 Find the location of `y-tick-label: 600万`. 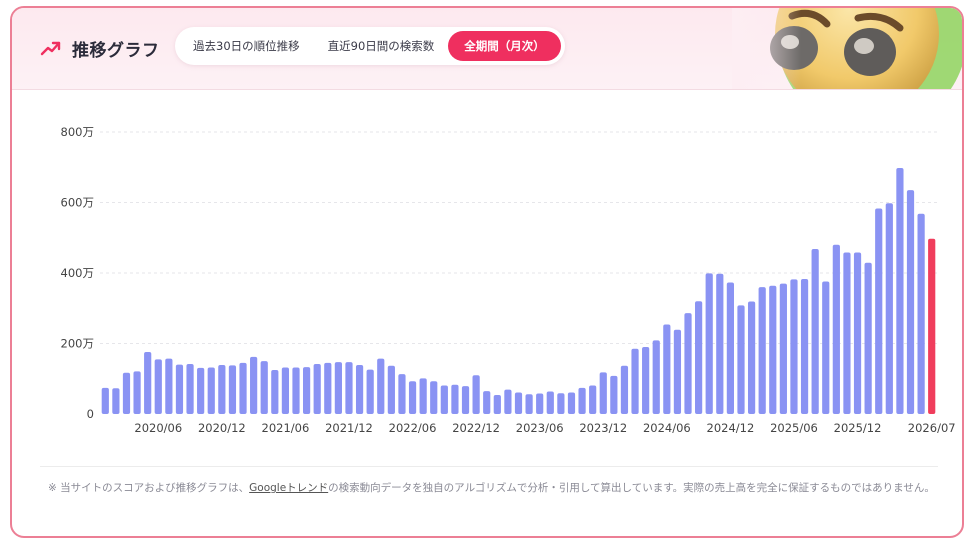

y-tick-label: 600万 is located at coordinates (77, 203).